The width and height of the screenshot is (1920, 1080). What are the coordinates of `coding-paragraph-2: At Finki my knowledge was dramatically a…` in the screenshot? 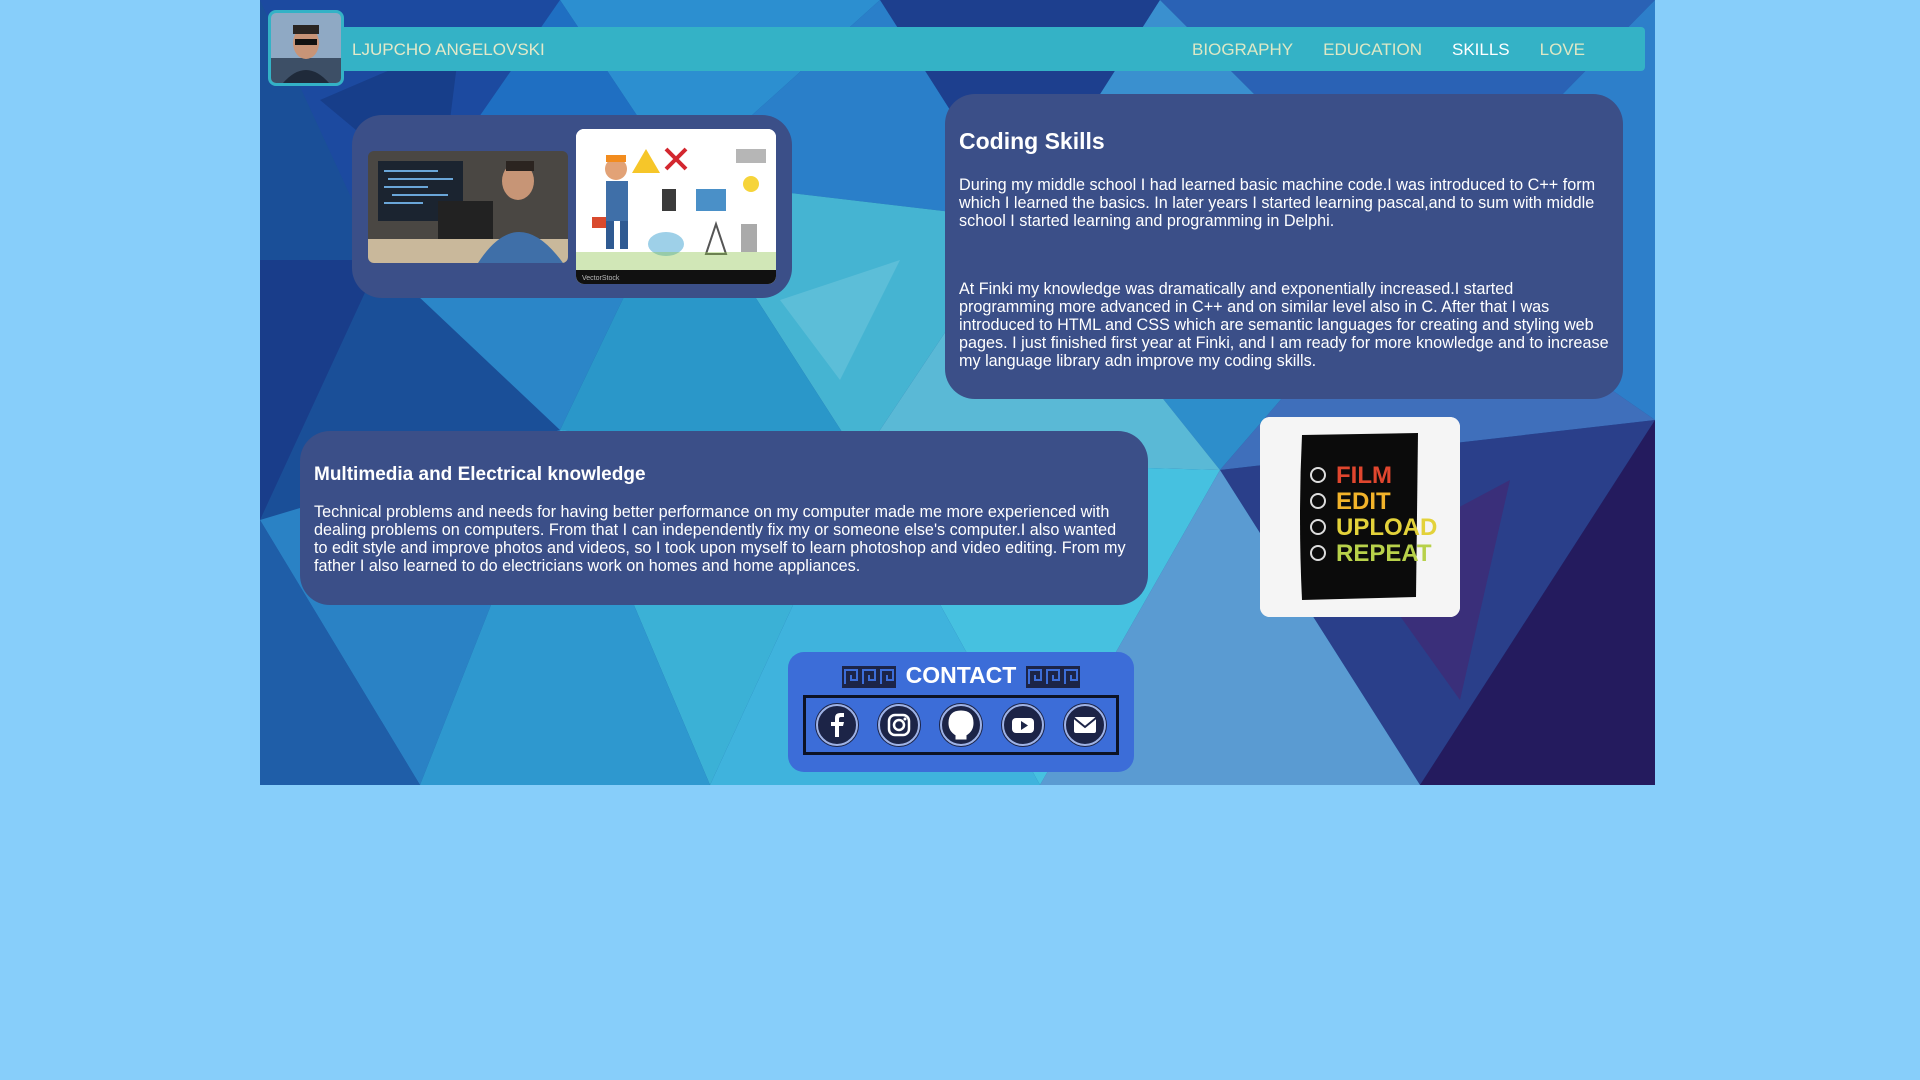 It's located at (1284, 325).